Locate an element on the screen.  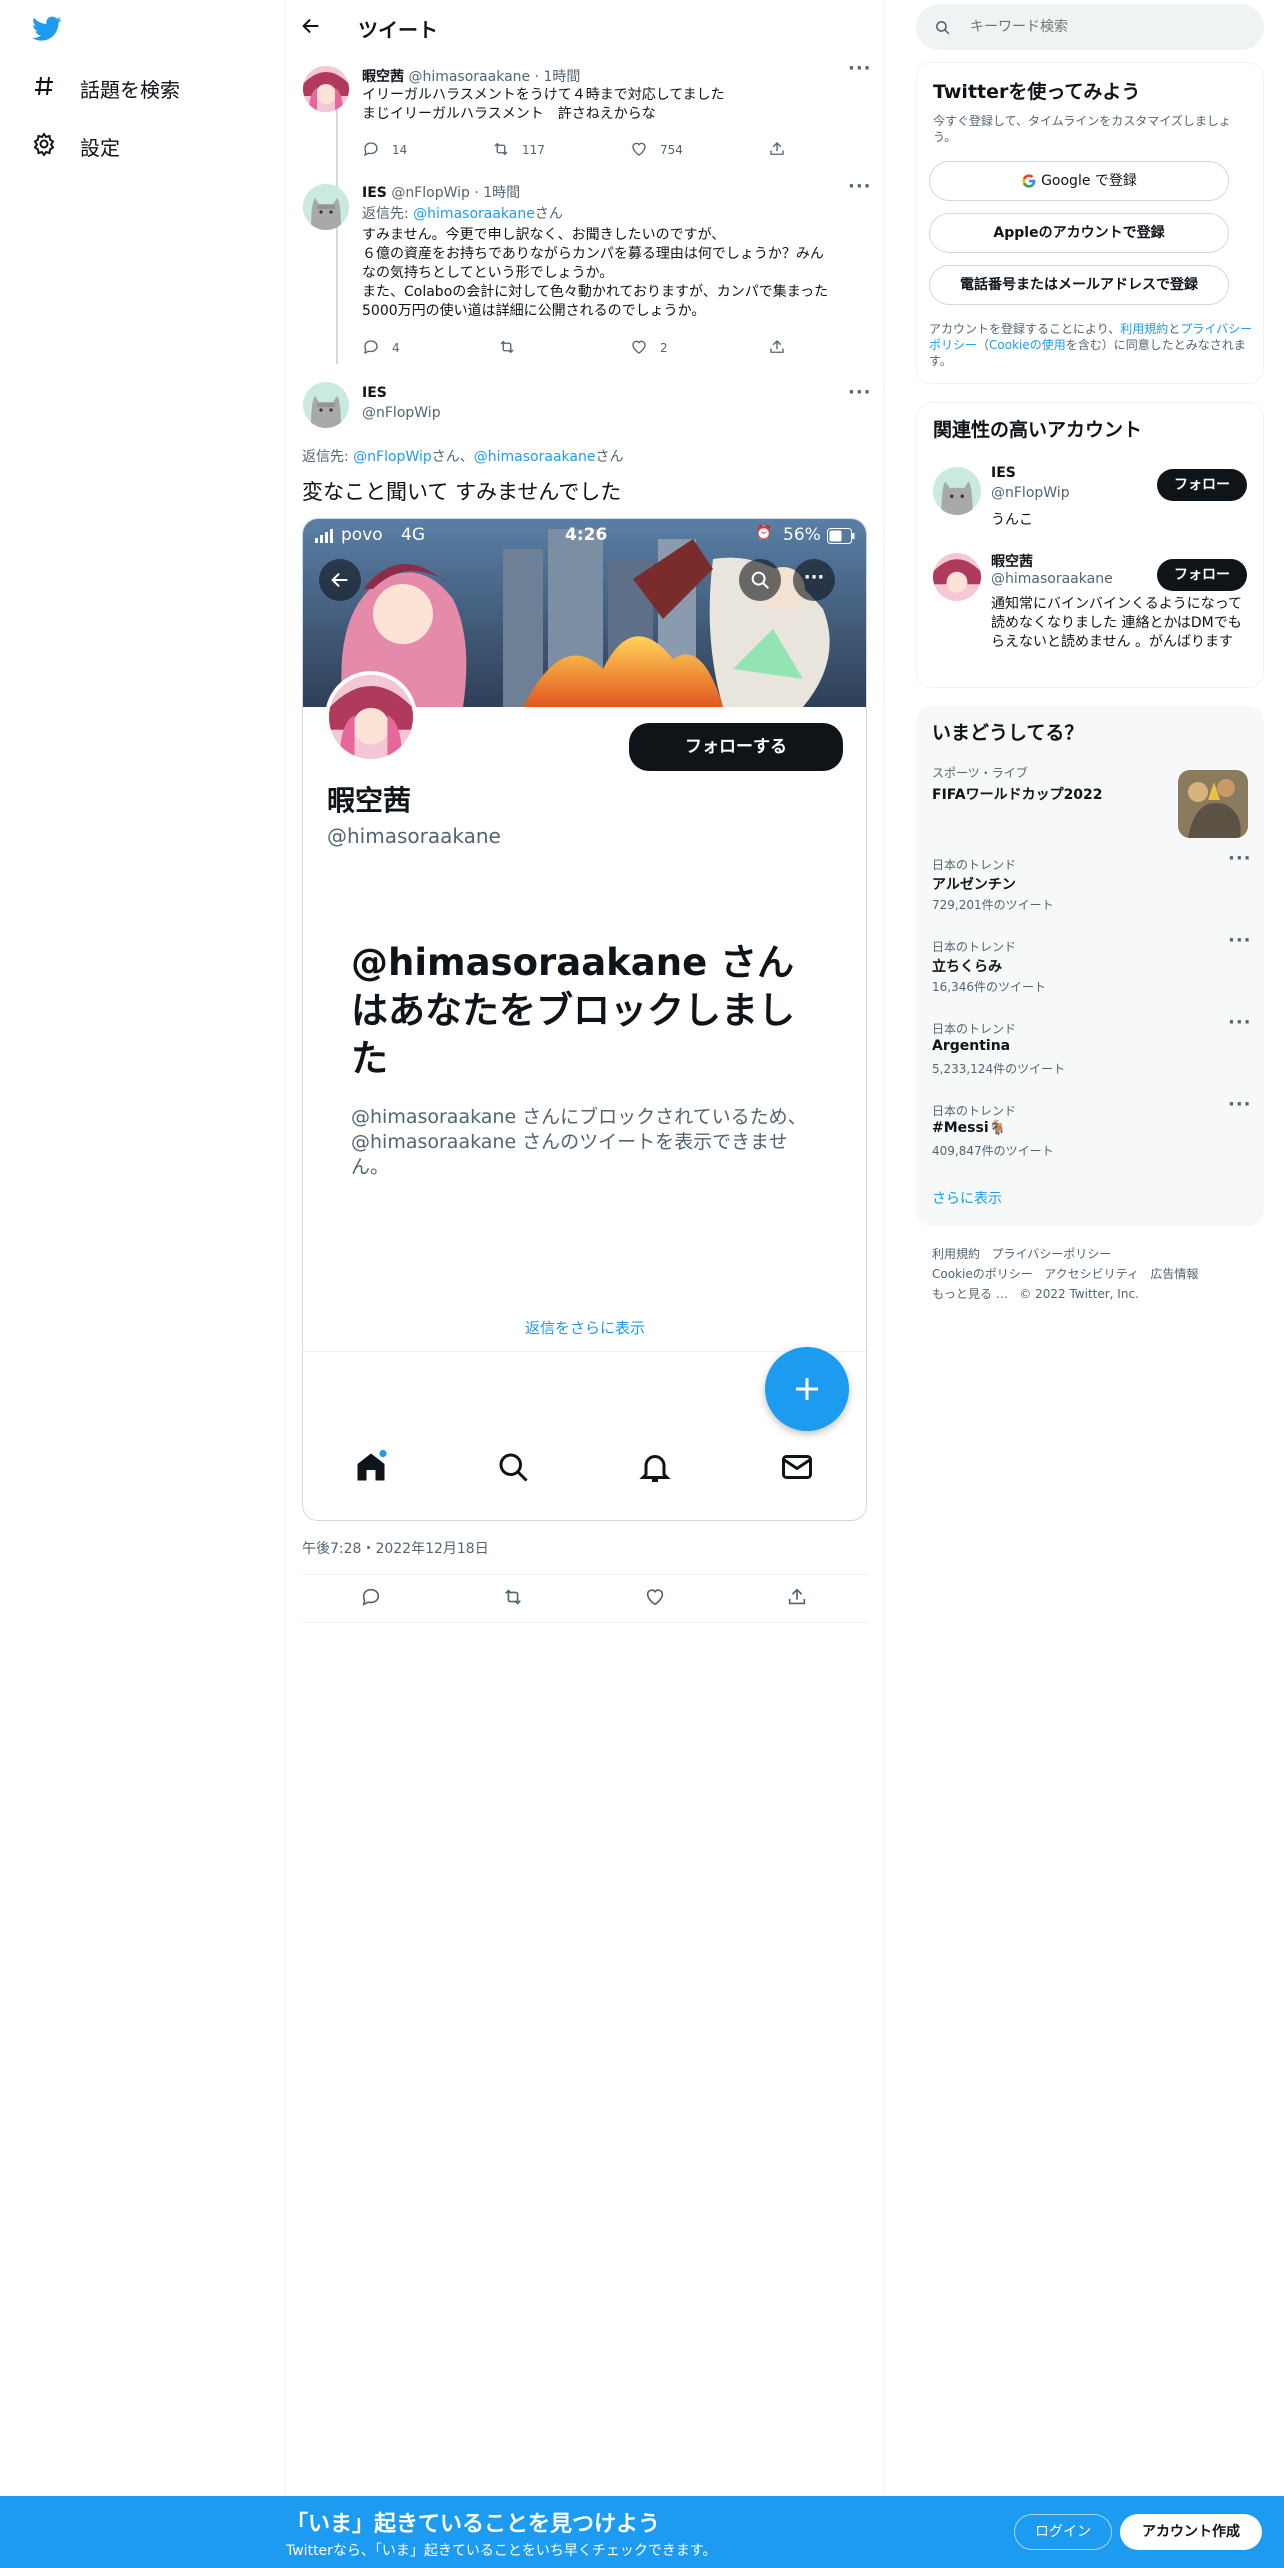
show-more-link: さらに表示 is located at coordinates (967, 1198).